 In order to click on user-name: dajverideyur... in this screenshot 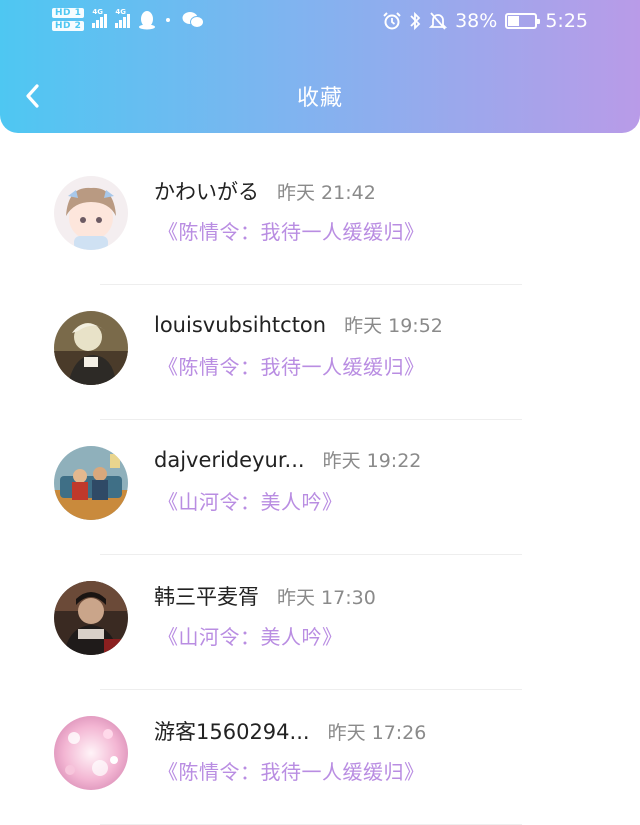, I will do `click(229, 460)`.